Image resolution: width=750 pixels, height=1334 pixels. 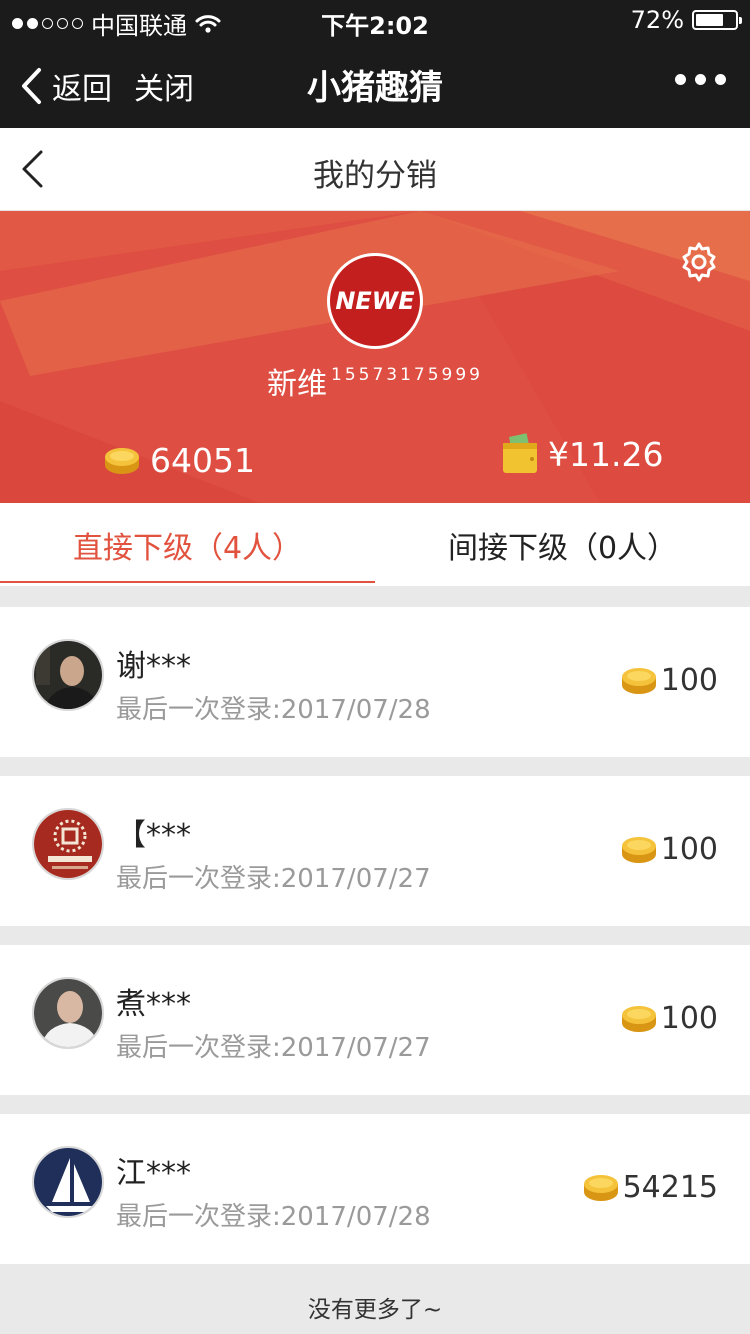 What do you see at coordinates (153, 1173) in the screenshot?
I see `member-name: 江***` at bounding box center [153, 1173].